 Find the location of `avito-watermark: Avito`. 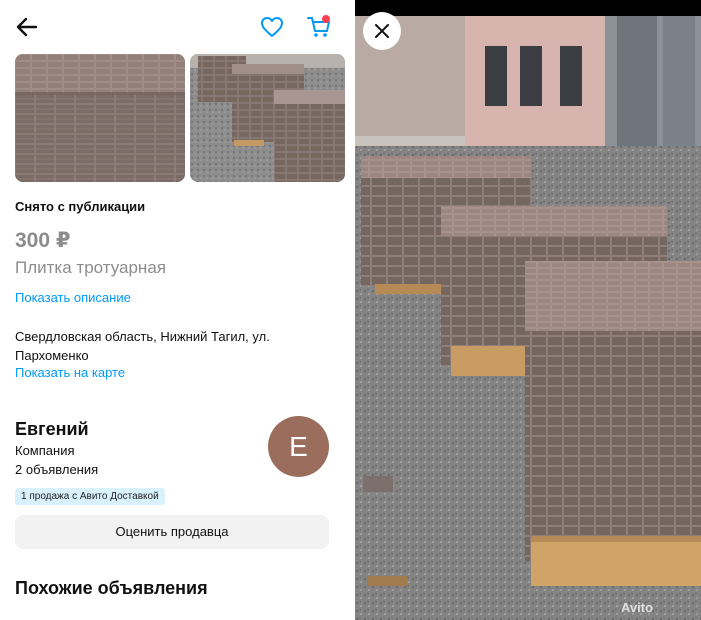

avito-watermark: Avito is located at coordinates (637, 607).